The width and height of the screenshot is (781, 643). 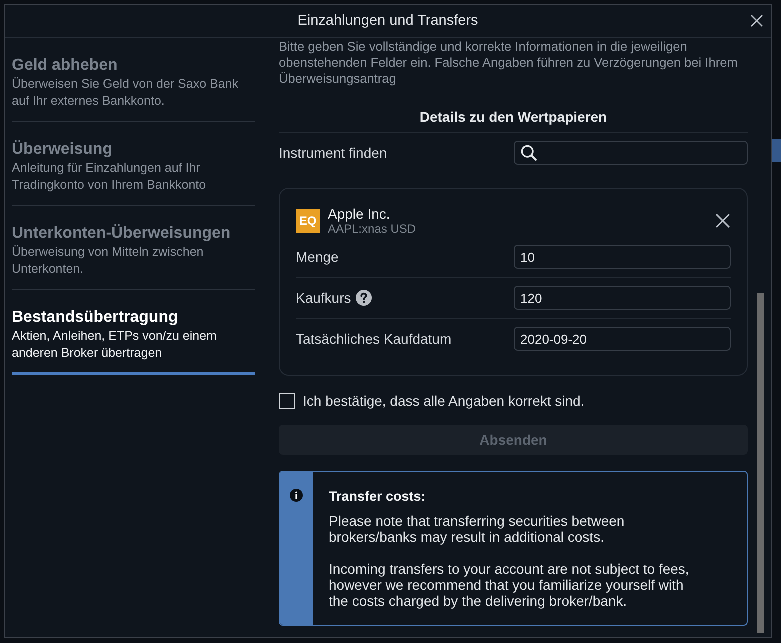 I want to click on info-icon, so click(x=296, y=495).